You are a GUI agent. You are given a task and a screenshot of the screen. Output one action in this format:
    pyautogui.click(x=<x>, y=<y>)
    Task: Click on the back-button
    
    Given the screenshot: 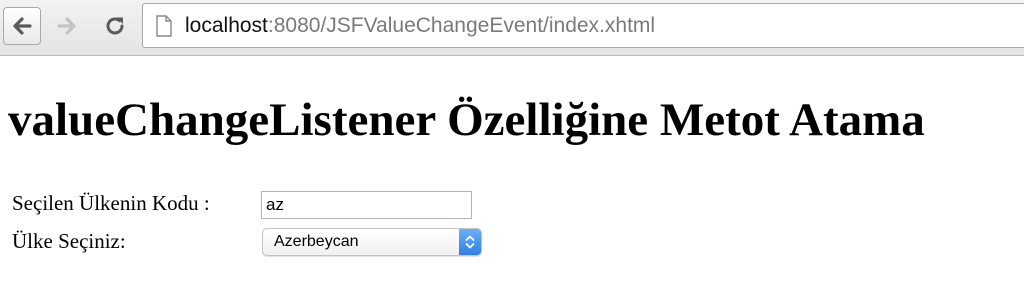 What is the action you would take?
    pyautogui.click(x=22, y=26)
    